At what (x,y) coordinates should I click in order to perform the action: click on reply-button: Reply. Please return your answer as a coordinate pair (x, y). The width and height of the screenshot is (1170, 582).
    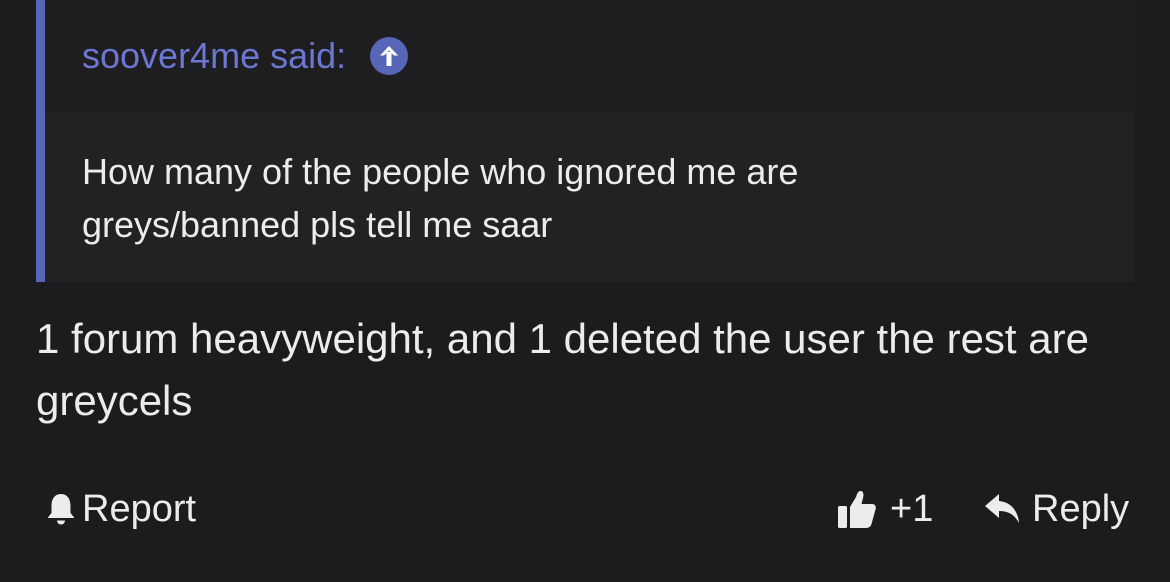
    Looking at the image, I should click on (1056, 509).